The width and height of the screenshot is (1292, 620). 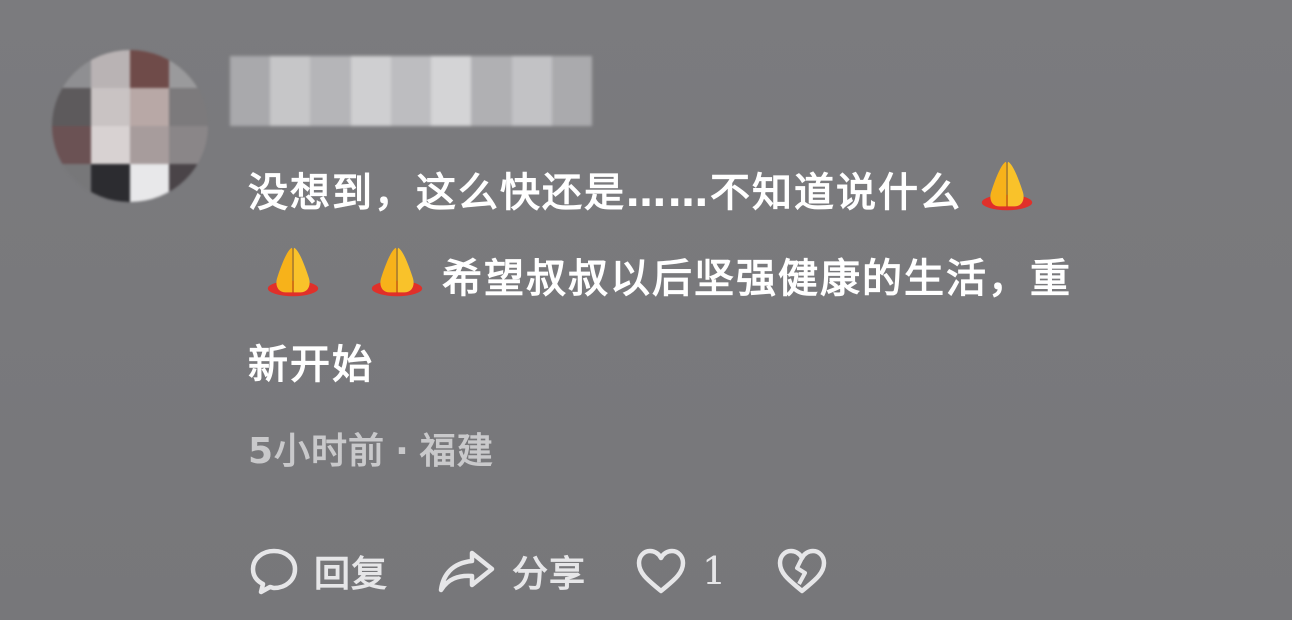 What do you see at coordinates (549, 574) in the screenshot?
I see `share-label: 分享` at bounding box center [549, 574].